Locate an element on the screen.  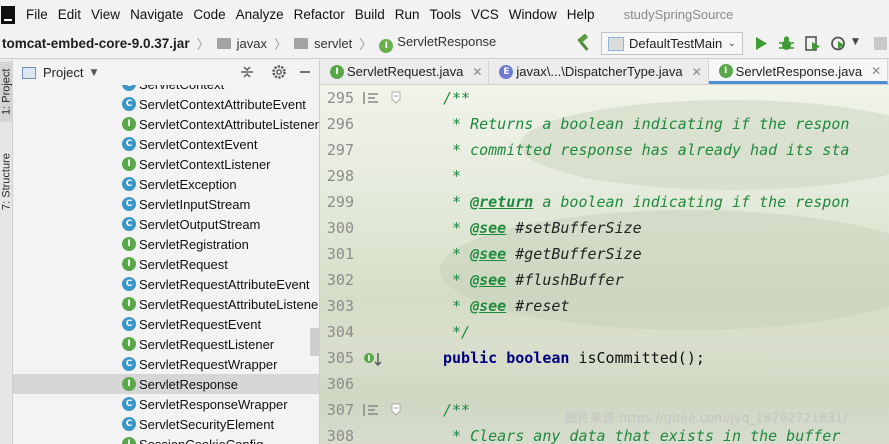
tree-item: I ServletRequest is located at coordinates (166, 264).